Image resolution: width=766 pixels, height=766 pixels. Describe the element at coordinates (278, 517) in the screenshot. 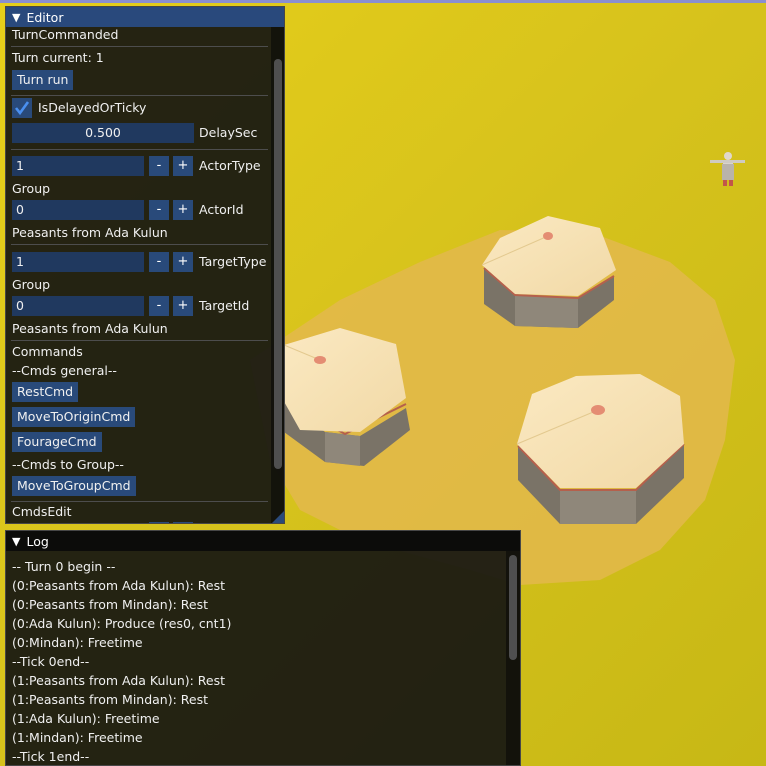

I see `resize-grip-icon` at that location.